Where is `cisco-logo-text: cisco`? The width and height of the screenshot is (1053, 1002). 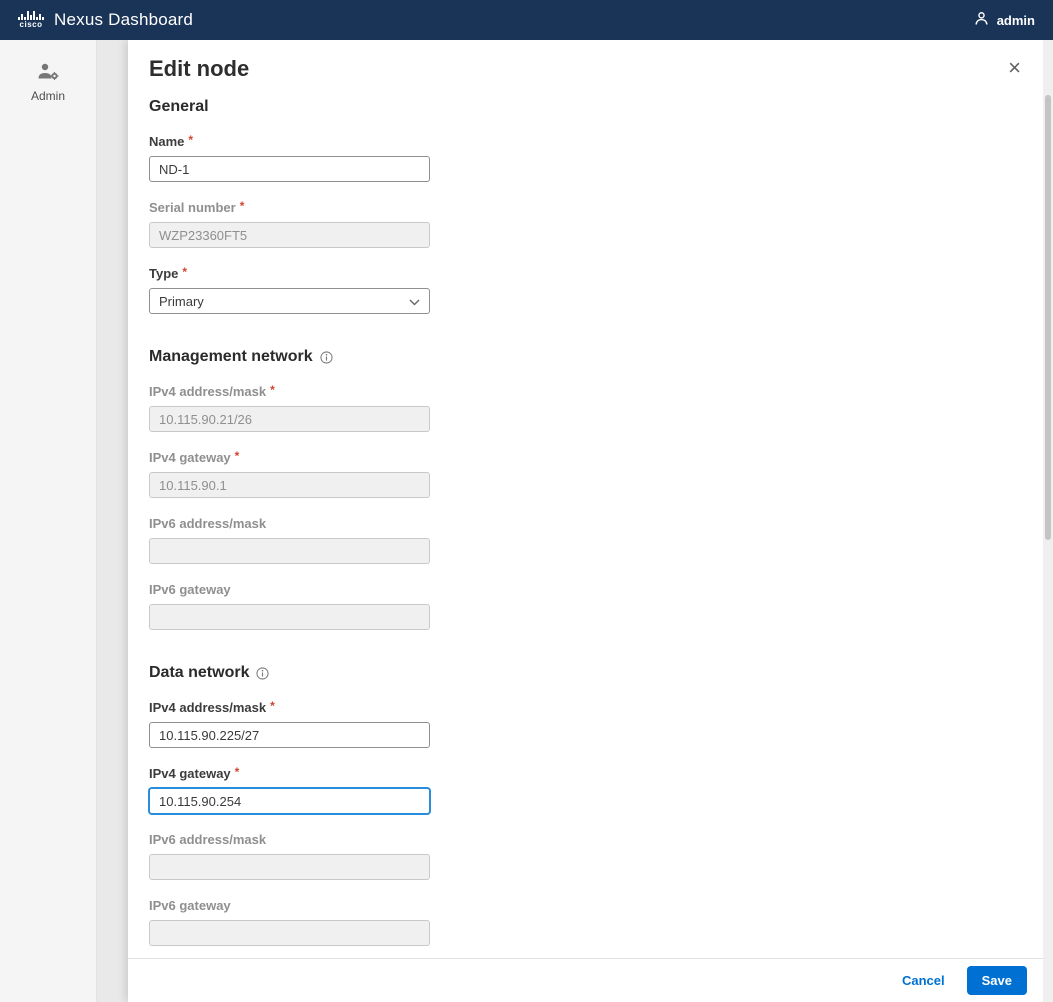 cisco-logo-text: cisco is located at coordinates (31, 24).